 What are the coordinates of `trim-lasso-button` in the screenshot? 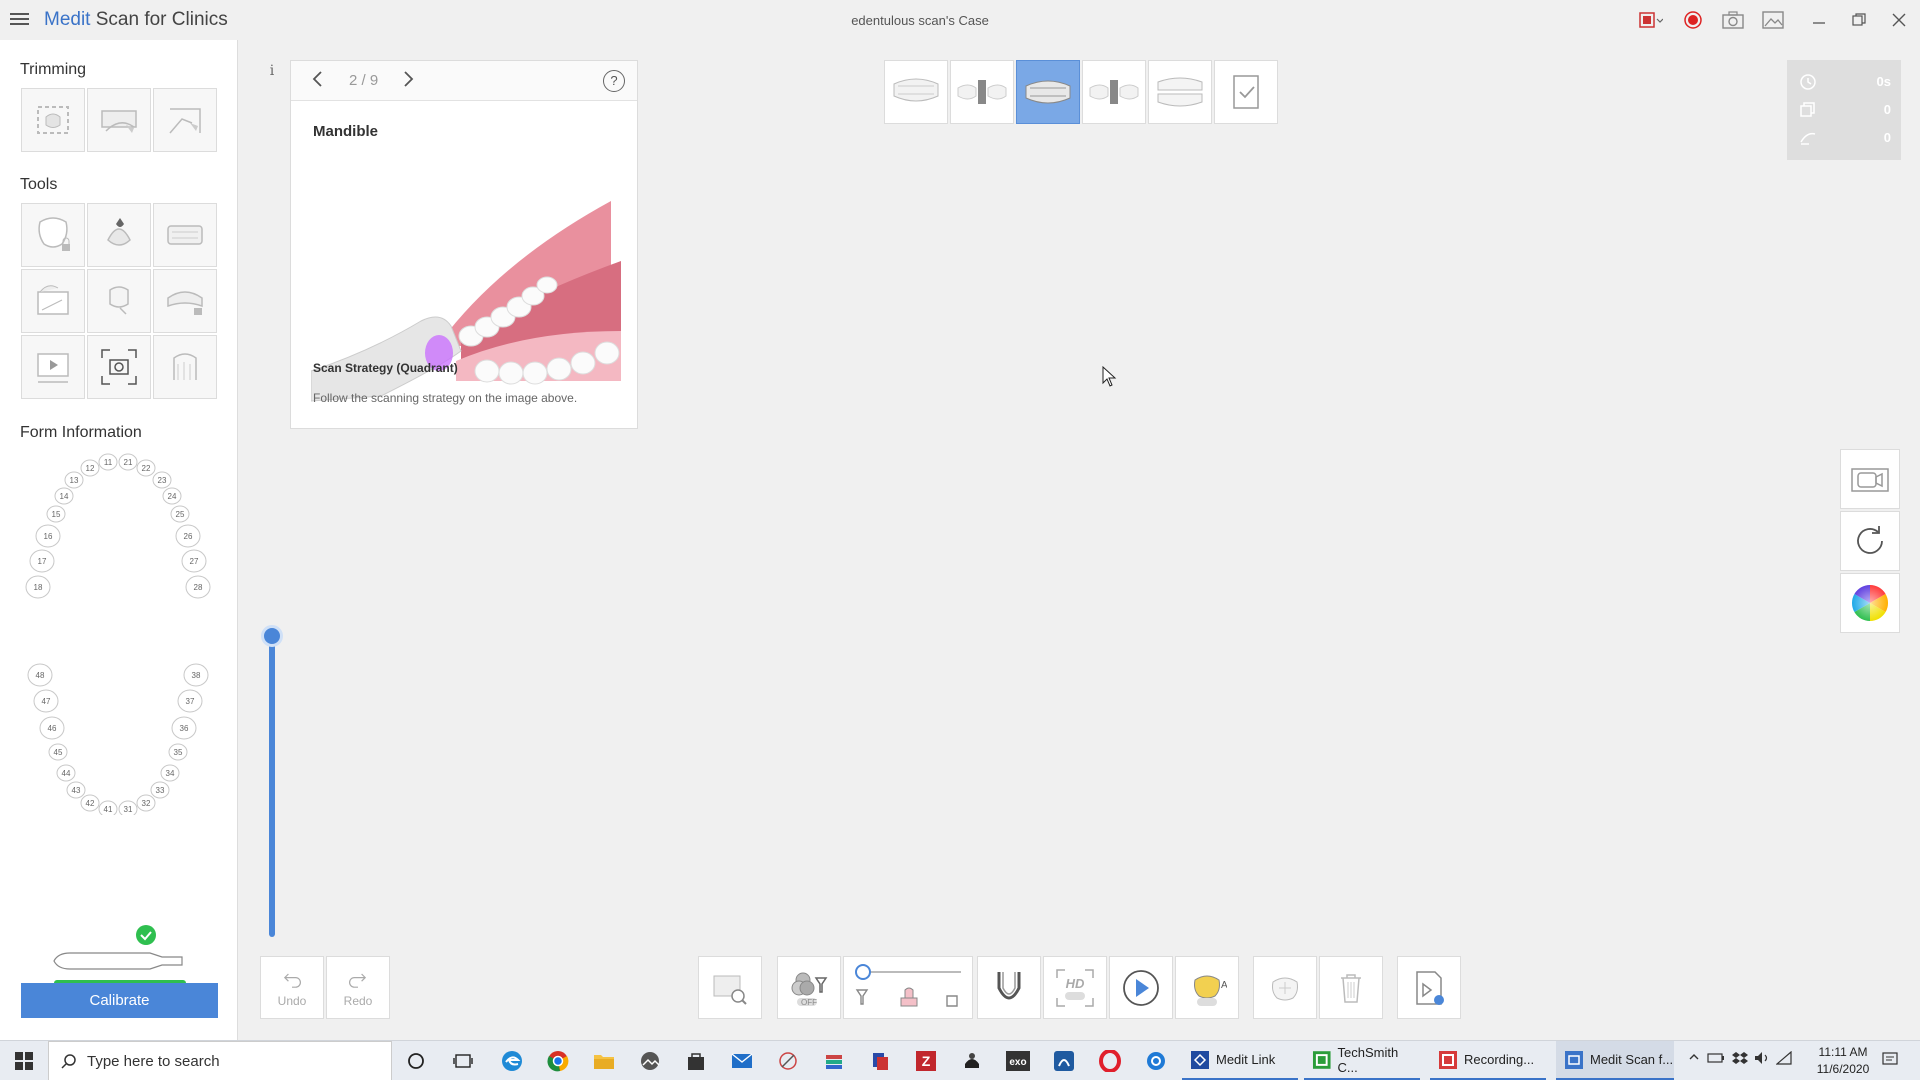 It's located at (119, 120).